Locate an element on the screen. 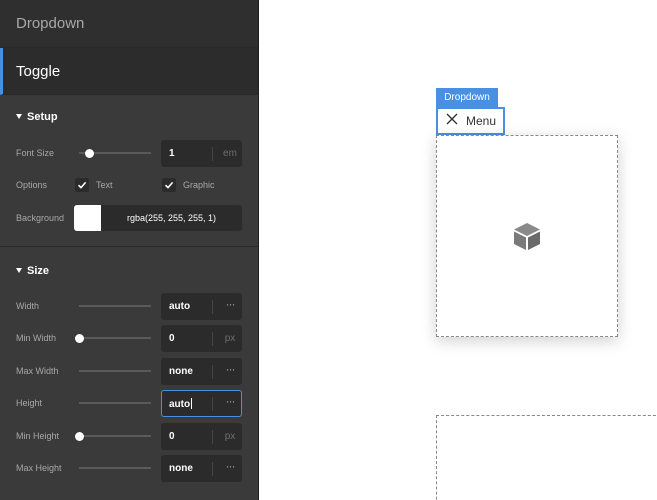 Image resolution: width=657 pixels, height=500 pixels. max-width-row: Max Width none ··· is located at coordinates (129, 371).